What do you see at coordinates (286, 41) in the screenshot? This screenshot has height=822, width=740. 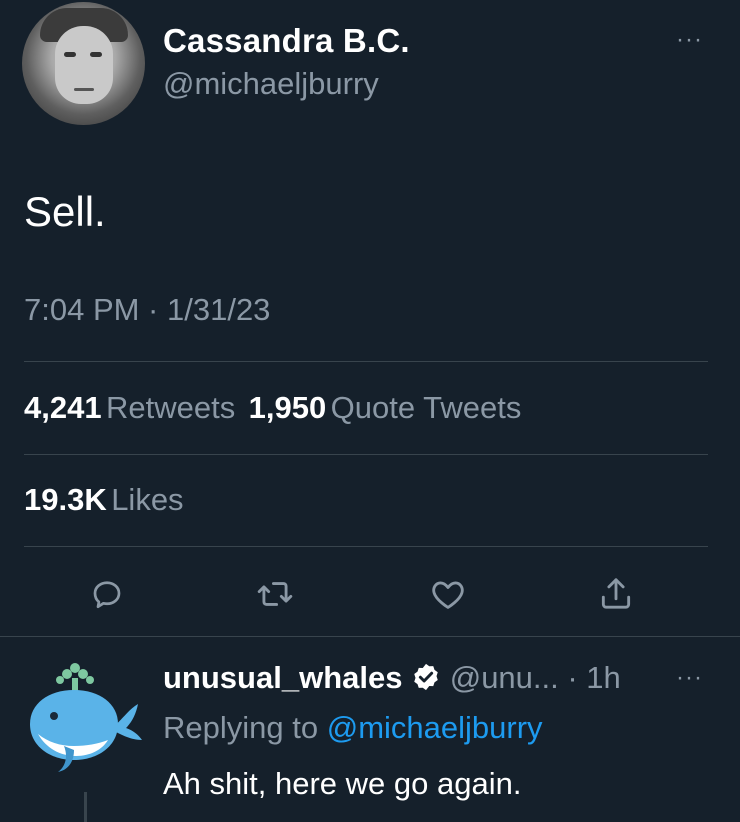 I see `author-name: Cassandra B.C.` at bounding box center [286, 41].